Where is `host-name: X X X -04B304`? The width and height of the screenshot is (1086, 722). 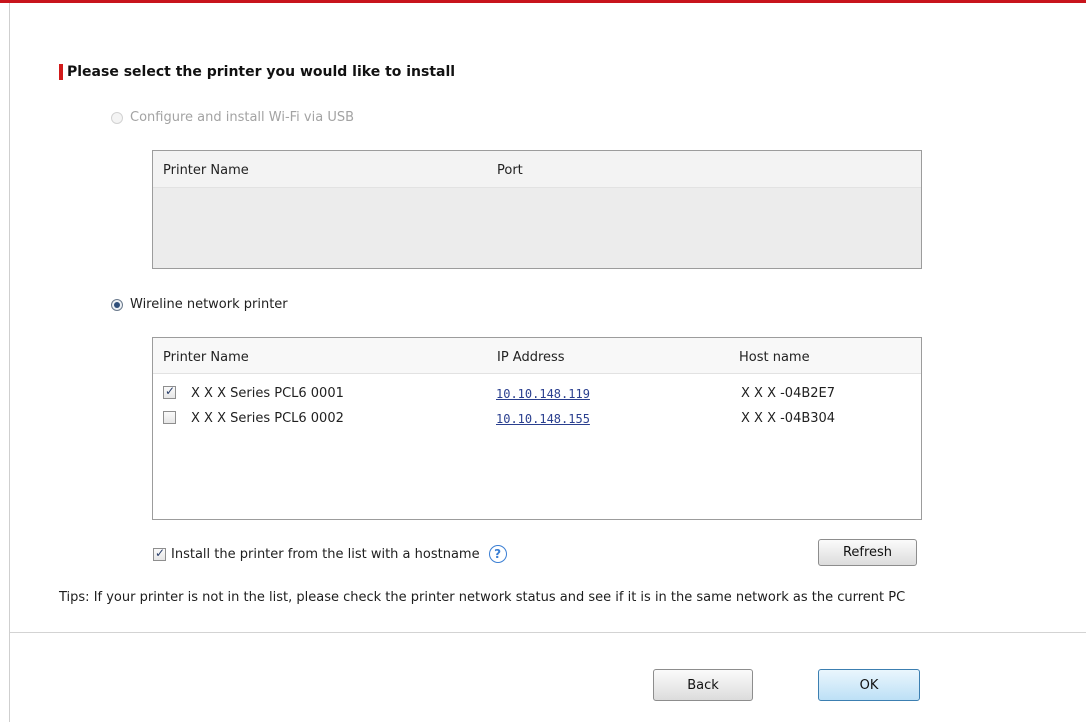 host-name: X X X -04B304 is located at coordinates (788, 418).